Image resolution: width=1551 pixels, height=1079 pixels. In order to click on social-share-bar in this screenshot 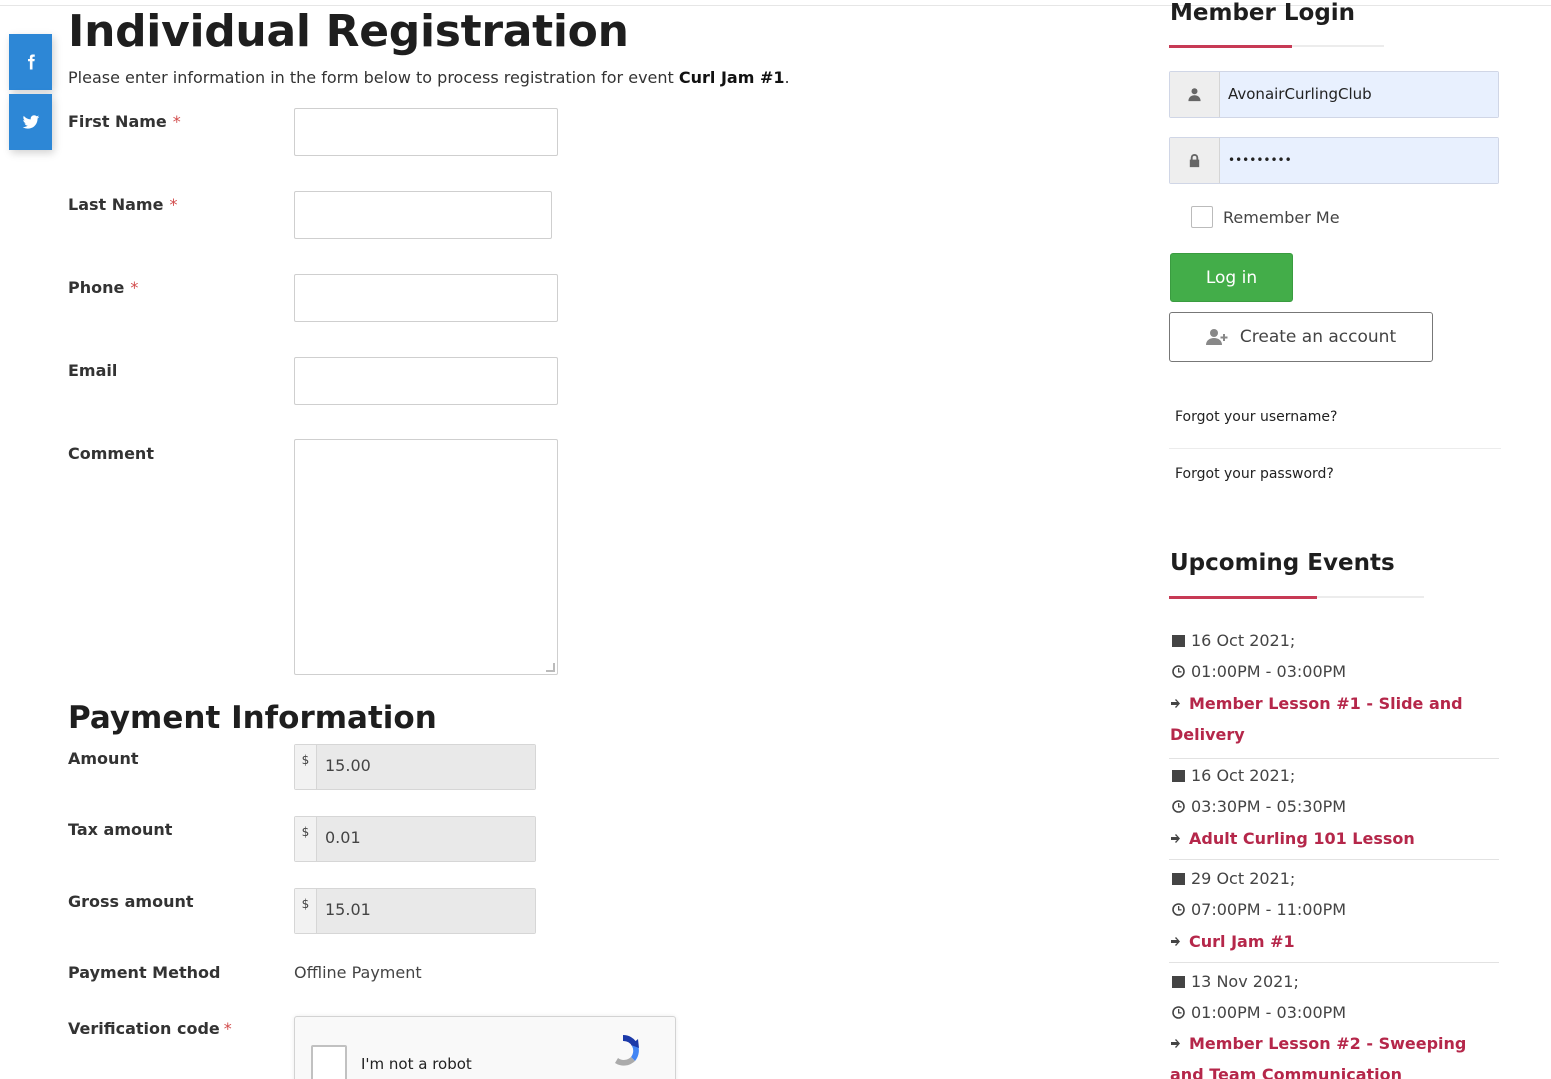, I will do `click(30, 94)`.